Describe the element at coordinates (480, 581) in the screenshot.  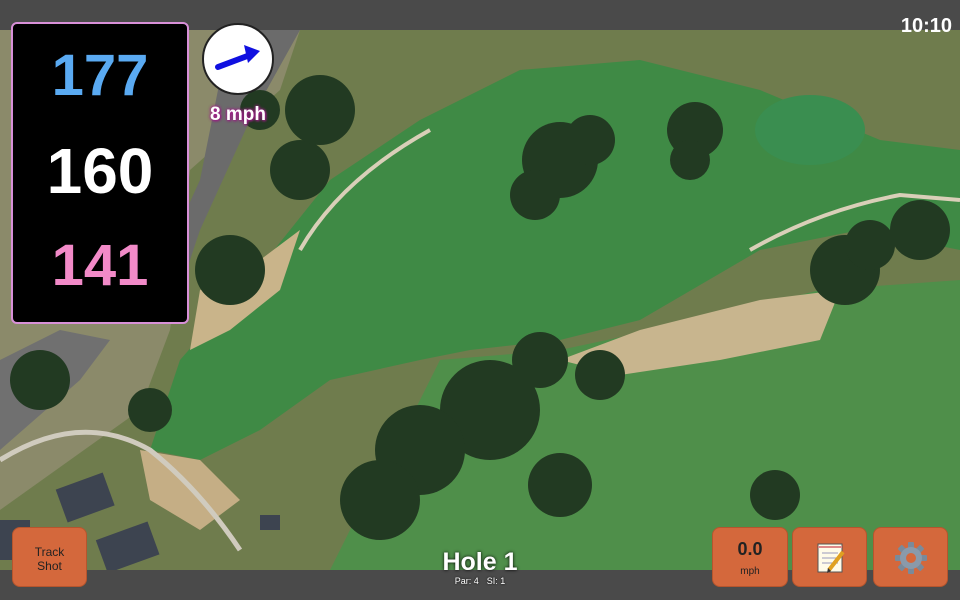
I see `hole-info: Par: 4 SI: 1` at that location.